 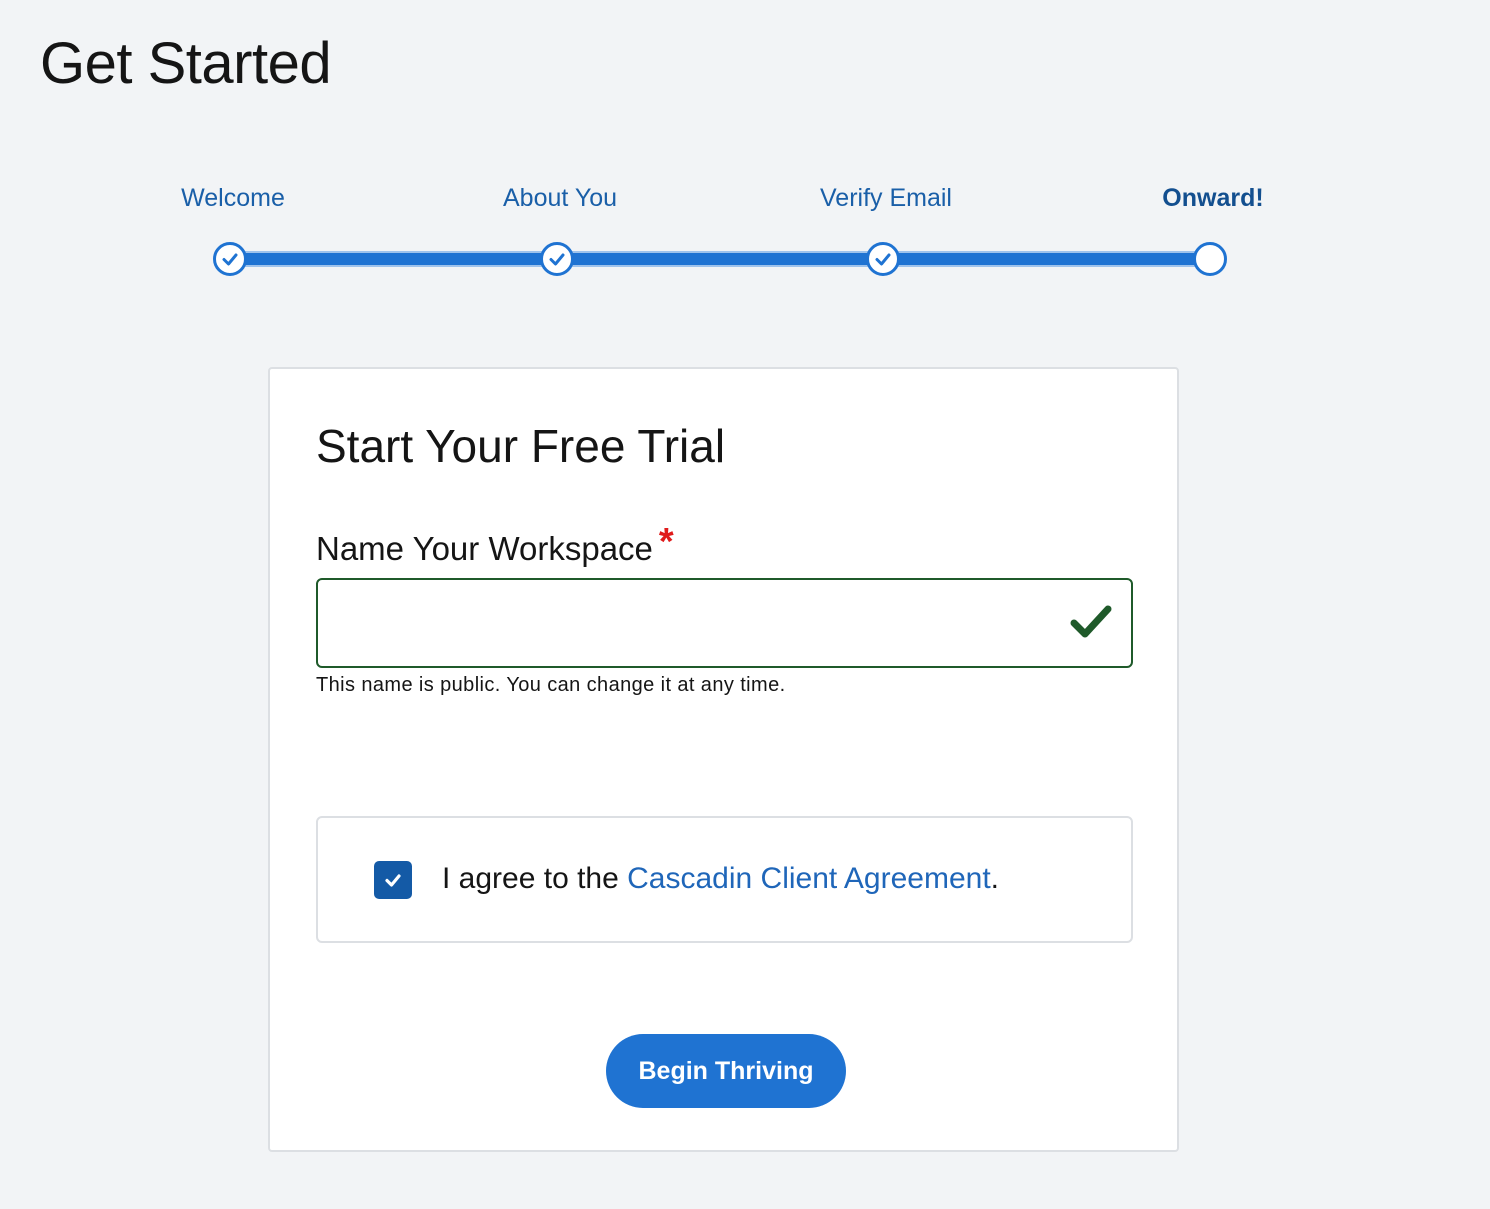 What do you see at coordinates (726, 1071) in the screenshot?
I see `begin-thriving-button: Begin Thriving` at bounding box center [726, 1071].